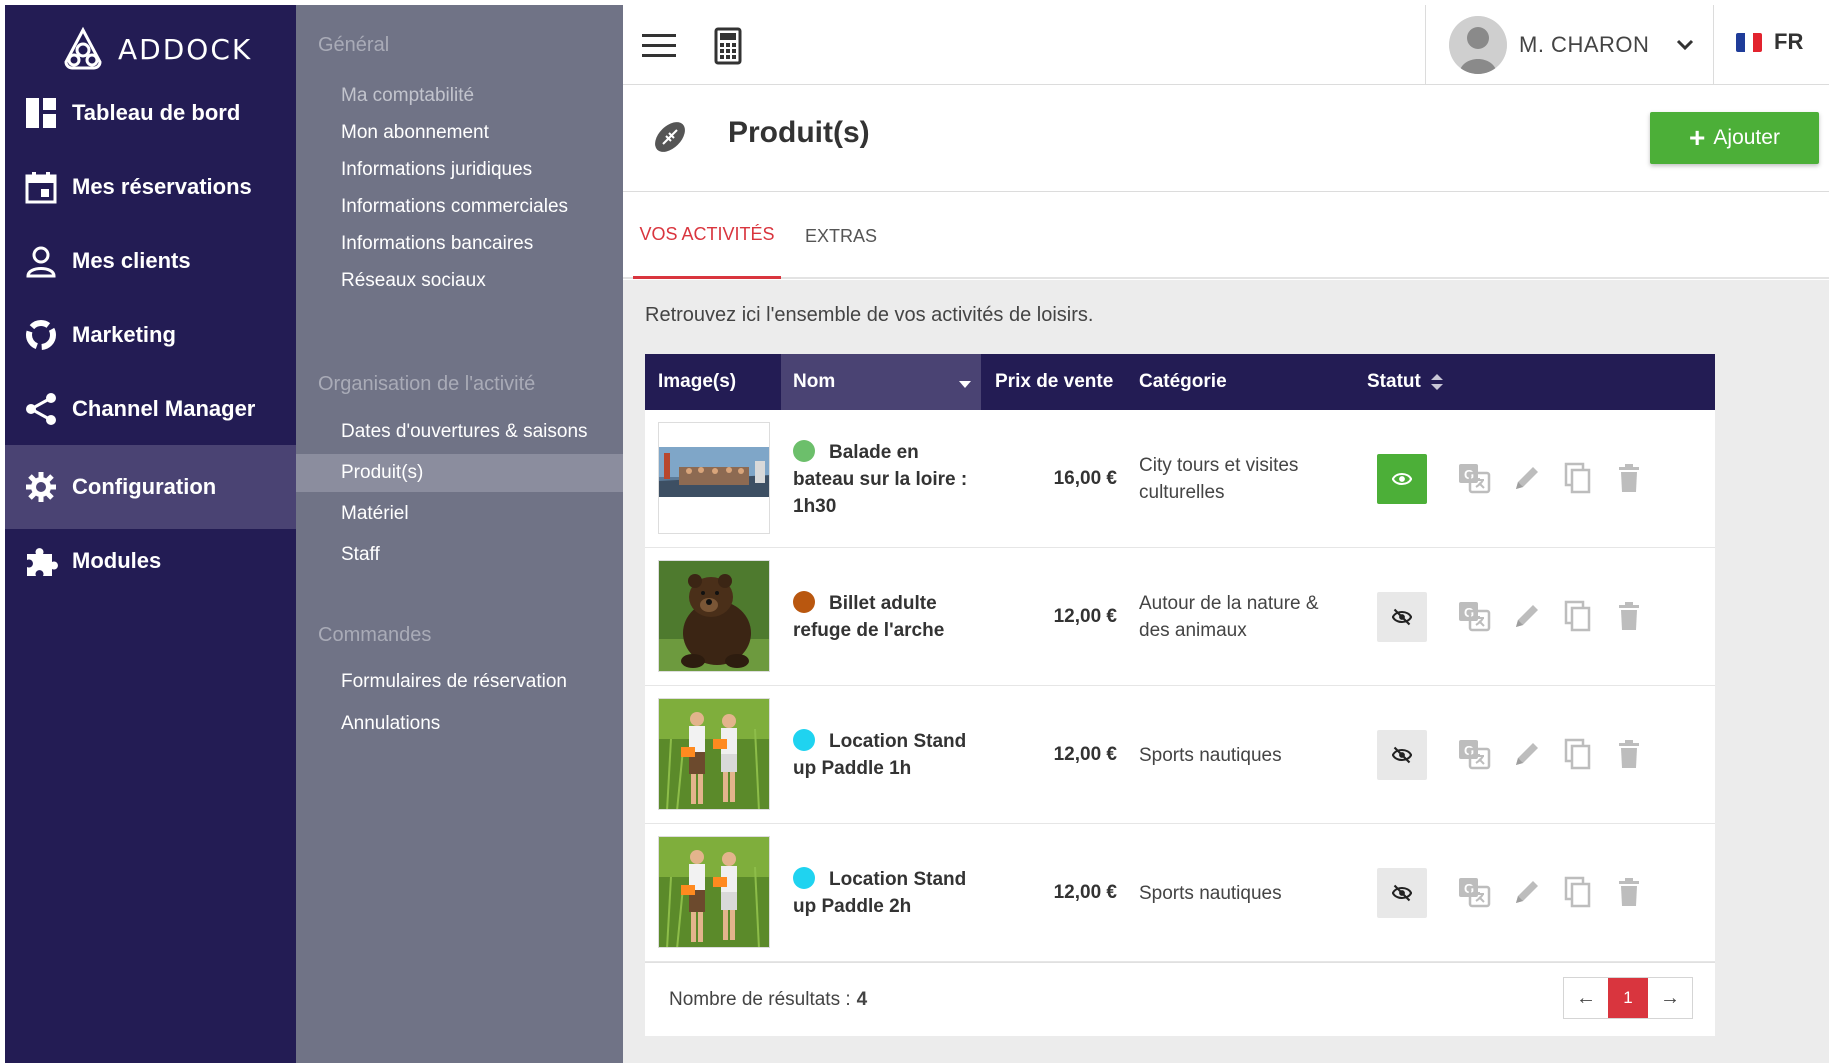 This screenshot has width=1829, height=1063. What do you see at coordinates (117, 560) in the screenshot?
I see `nav-label: Modules` at bounding box center [117, 560].